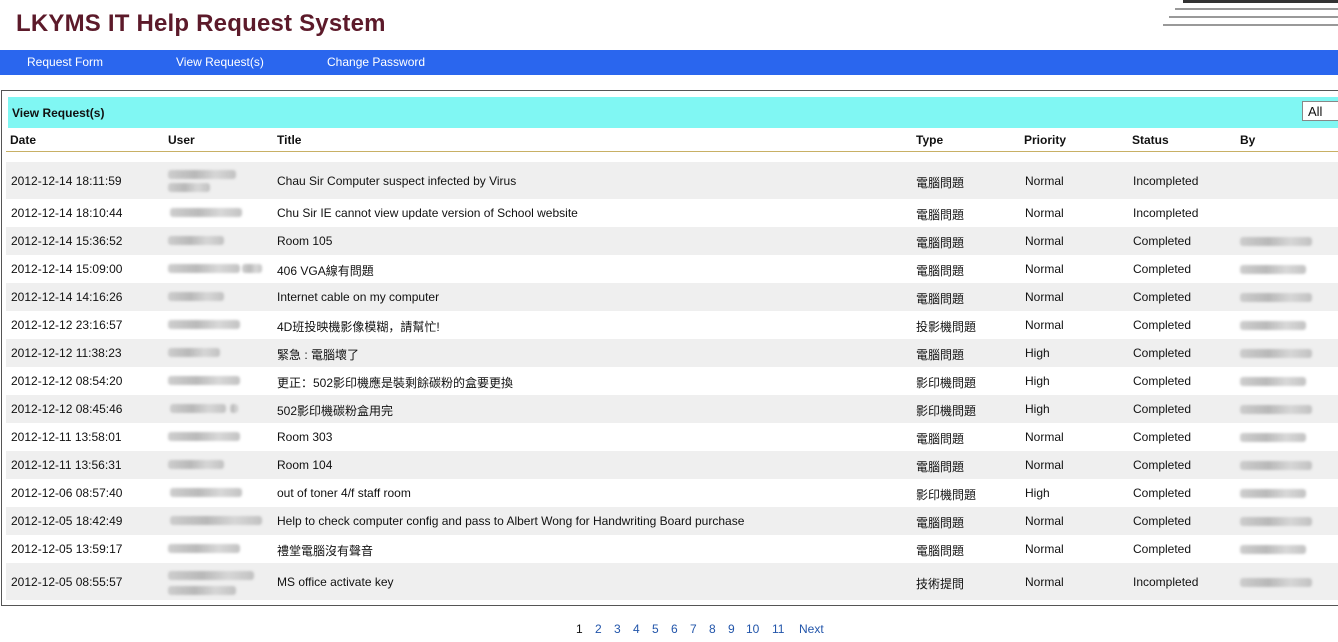  I want to click on nav-request-form: Request Form, so click(65, 62).